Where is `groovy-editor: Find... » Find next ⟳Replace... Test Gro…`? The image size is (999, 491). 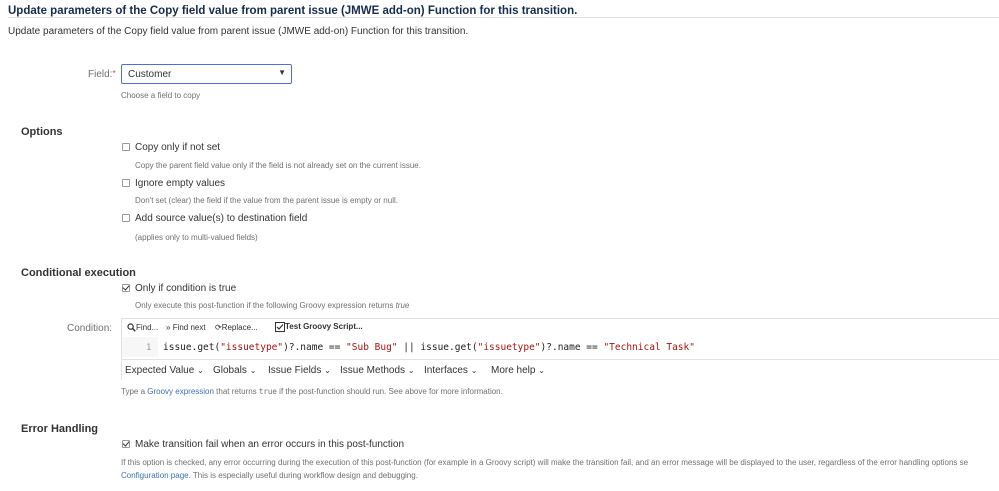
groovy-editor: Find... » Find next ⟳Replace... Test Gro… is located at coordinates (560, 350).